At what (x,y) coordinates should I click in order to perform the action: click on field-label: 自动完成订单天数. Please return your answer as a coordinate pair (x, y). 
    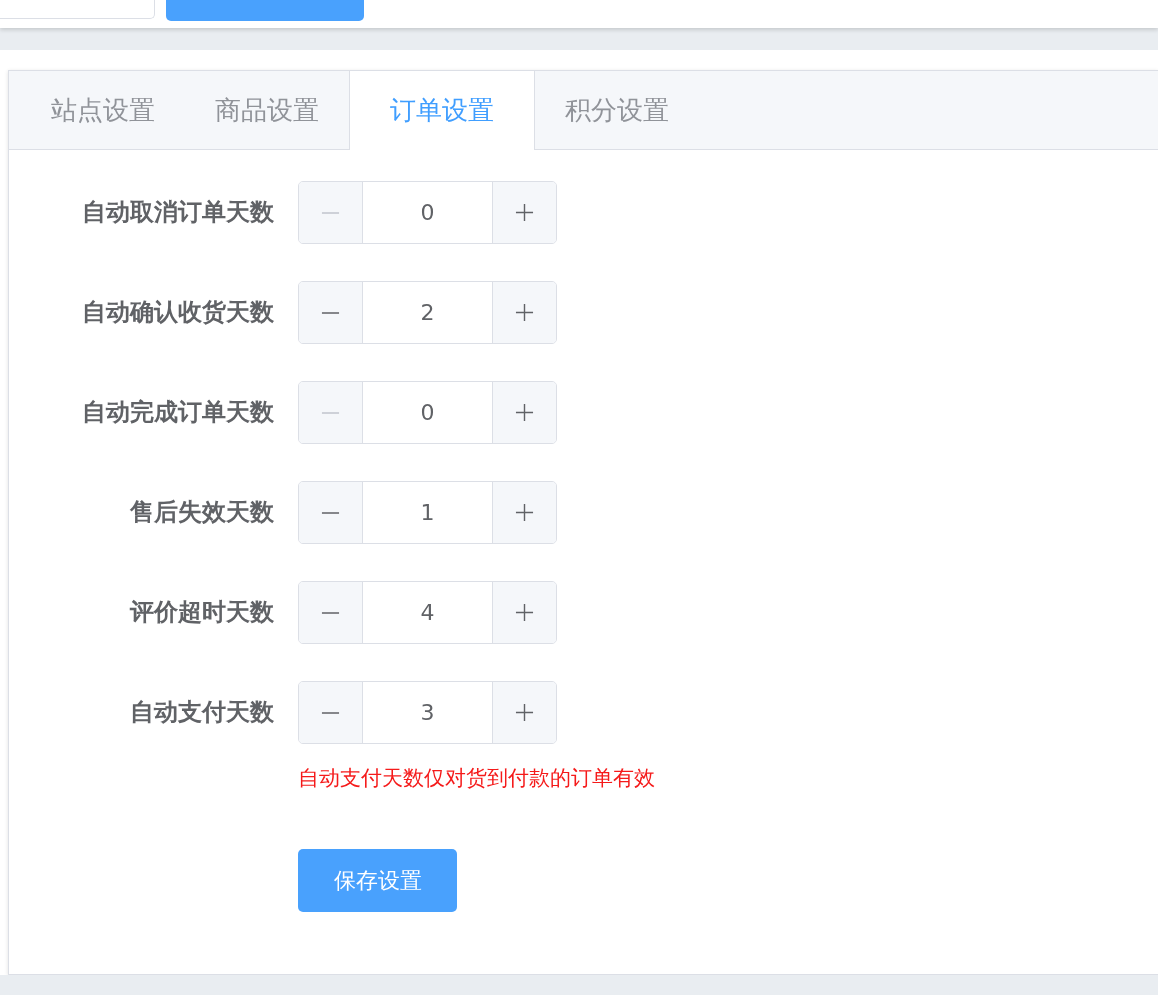
    Looking at the image, I should click on (178, 412).